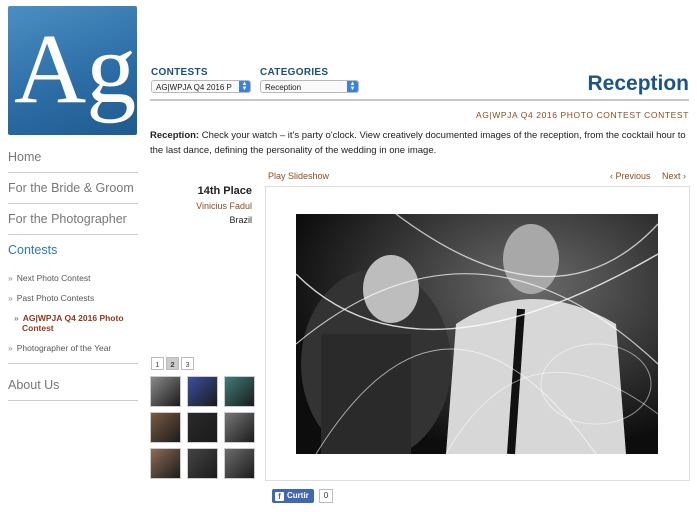 The height and width of the screenshot is (512, 697). What do you see at coordinates (582, 115) in the screenshot?
I see `contest-subtitle: AG|WPJA Q4 2016 PHOTO CONTEST CONTEST` at bounding box center [582, 115].